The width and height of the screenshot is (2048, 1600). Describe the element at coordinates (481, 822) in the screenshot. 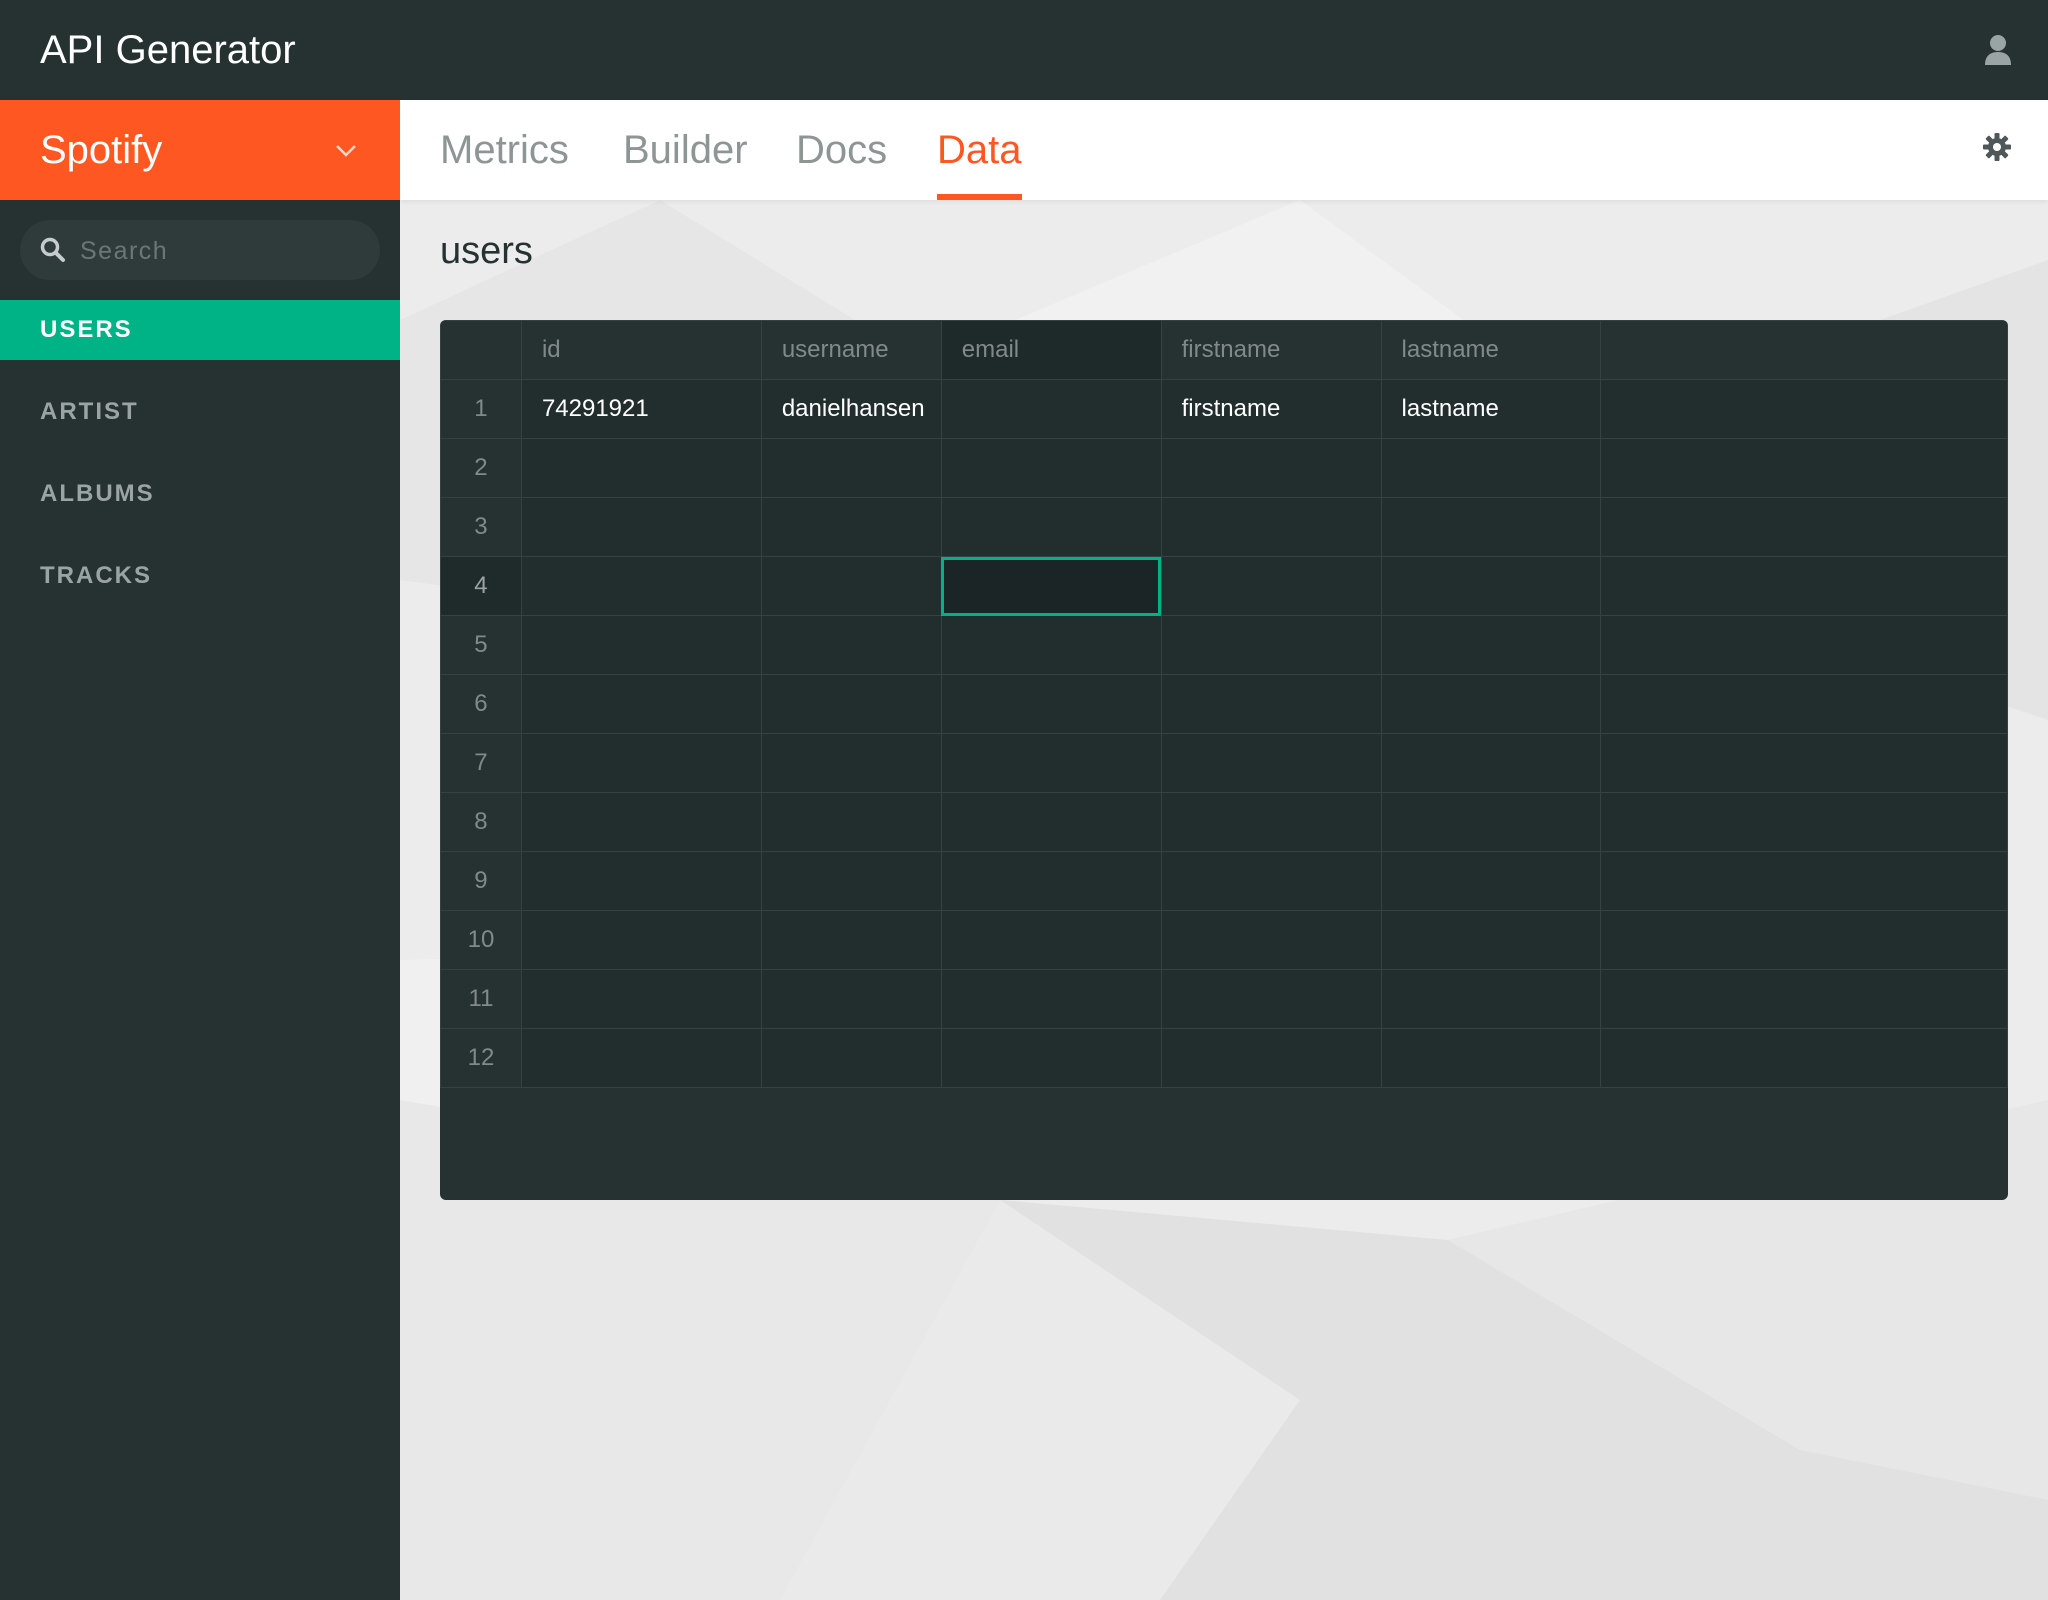

I see `row-number: 8` at that location.